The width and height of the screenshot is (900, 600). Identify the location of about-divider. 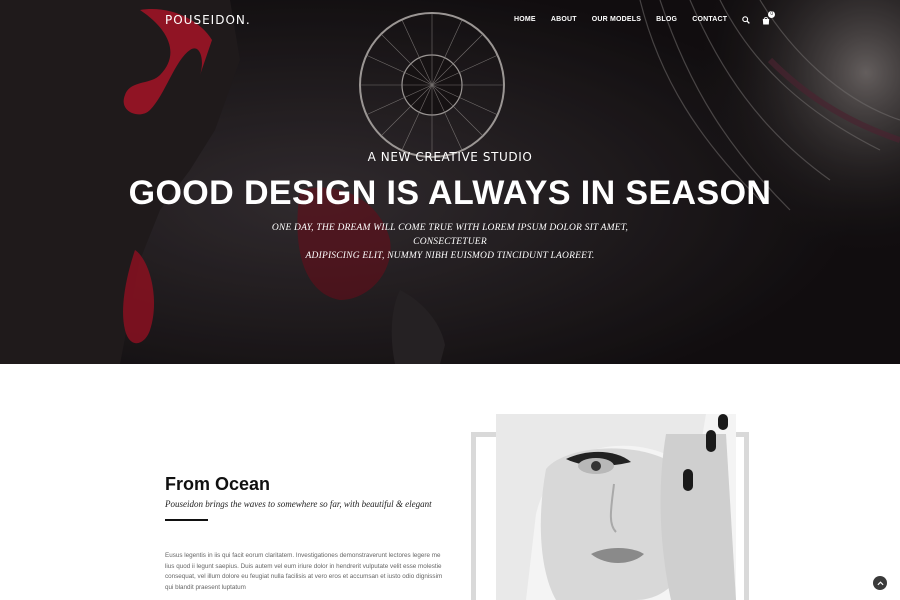
(186, 520).